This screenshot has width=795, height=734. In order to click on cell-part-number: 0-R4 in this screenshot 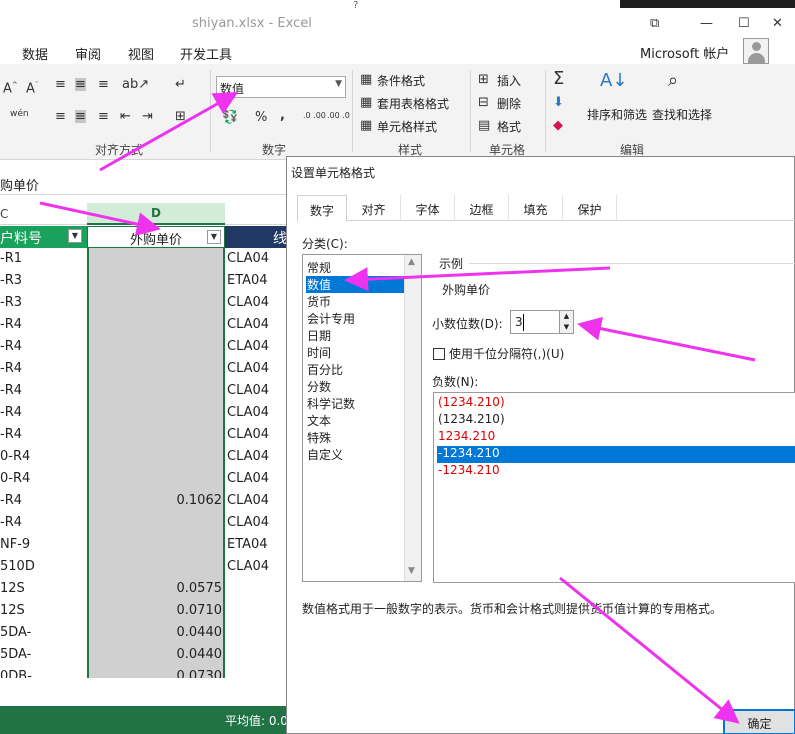, I will do `click(15, 456)`.